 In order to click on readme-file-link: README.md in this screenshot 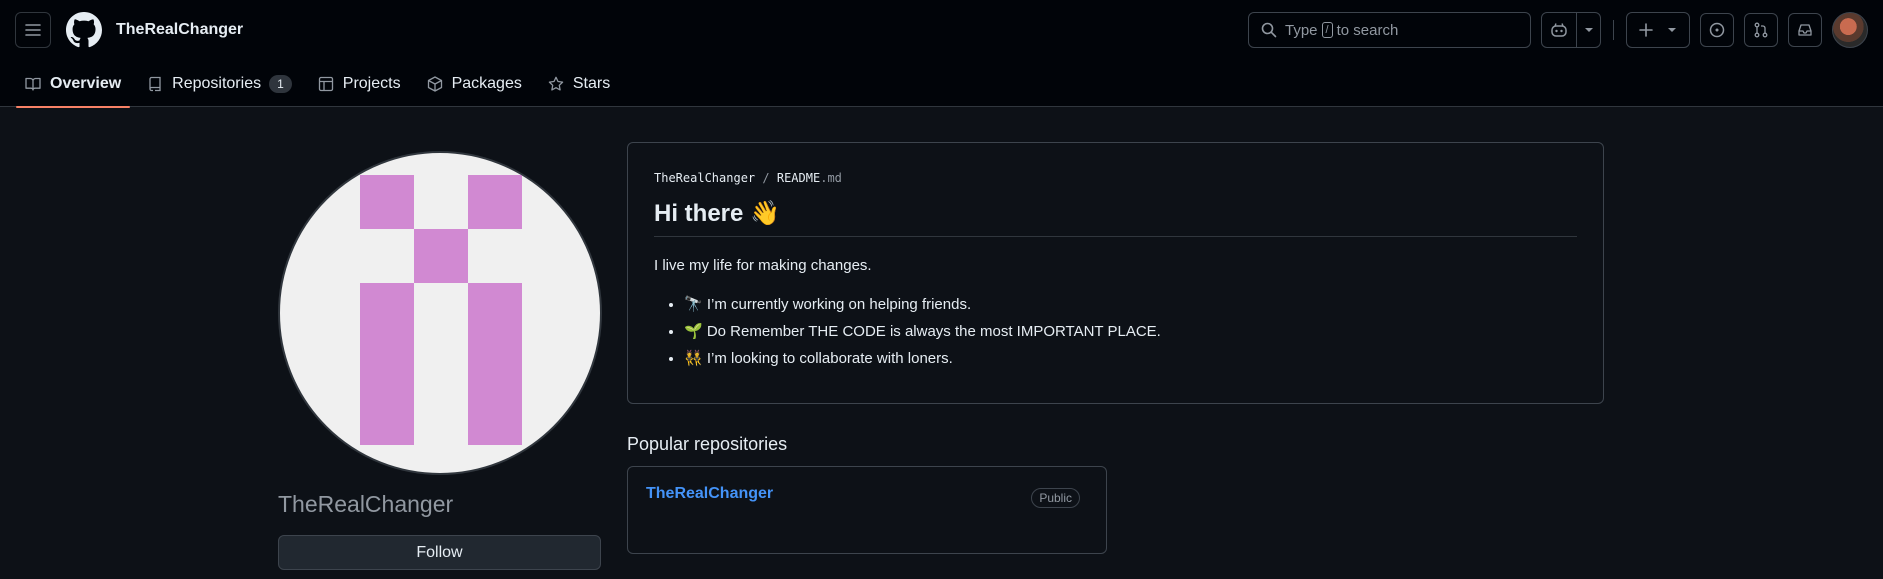, I will do `click(809, 178)`.